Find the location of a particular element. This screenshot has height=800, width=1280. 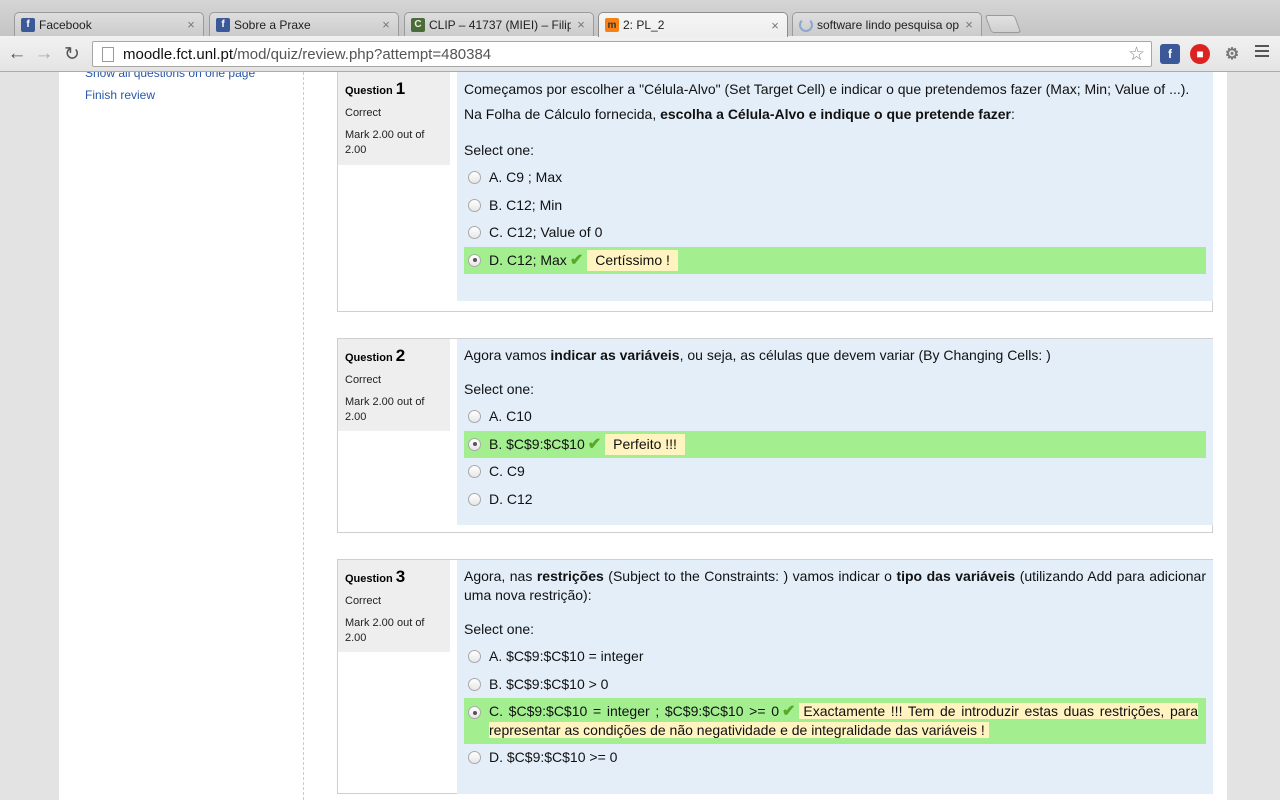

tab-title: software lindo pesquisa op is located at coordinates (888, 24).